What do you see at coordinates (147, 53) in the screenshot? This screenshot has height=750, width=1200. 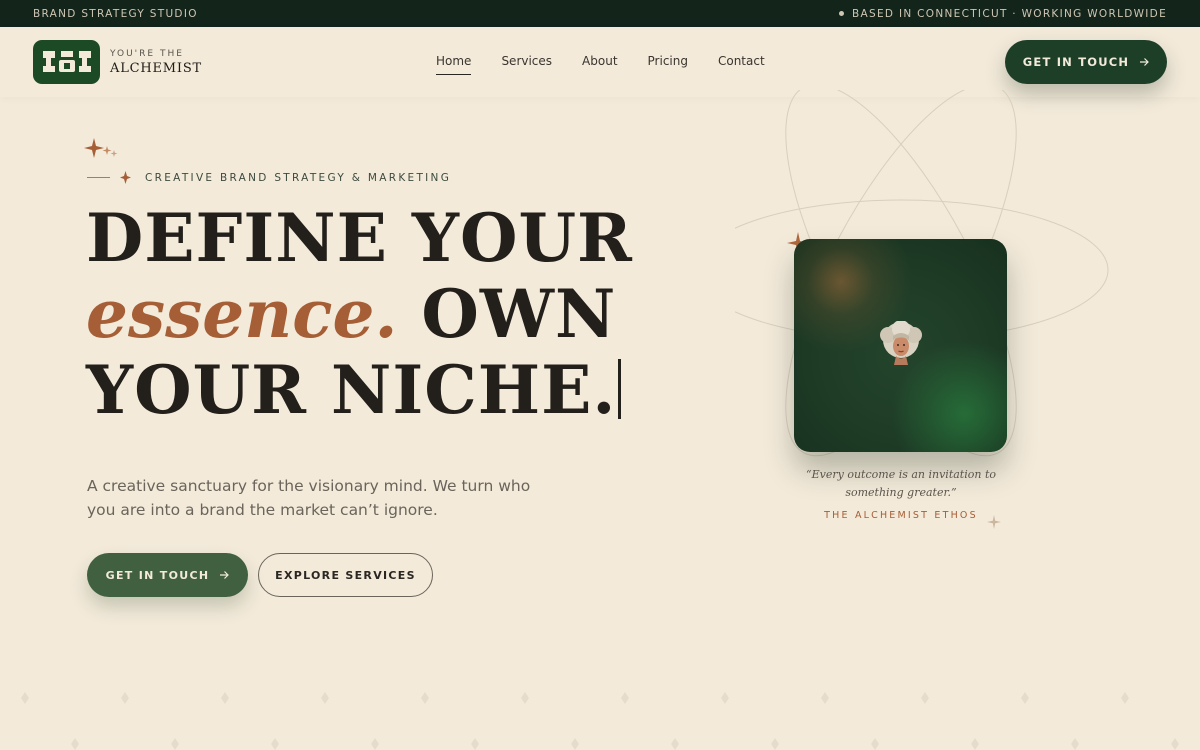 I see `logo-small-text: YOU'RE THE` at bounding box center [147, 53].